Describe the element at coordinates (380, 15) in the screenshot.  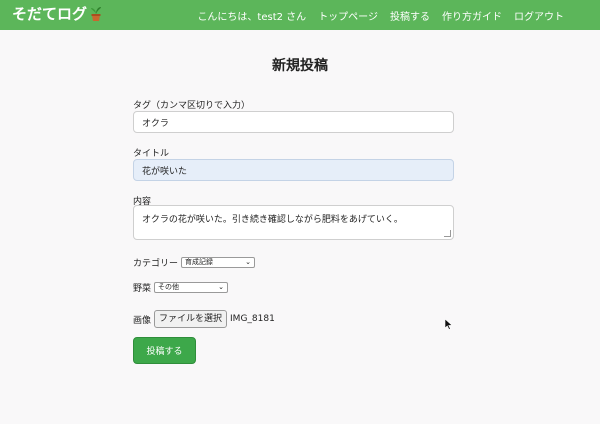
I see `header-nav: こんにちは、test2 さん トップページ 投稿する 作り方ガイド ログアウト` at that location.